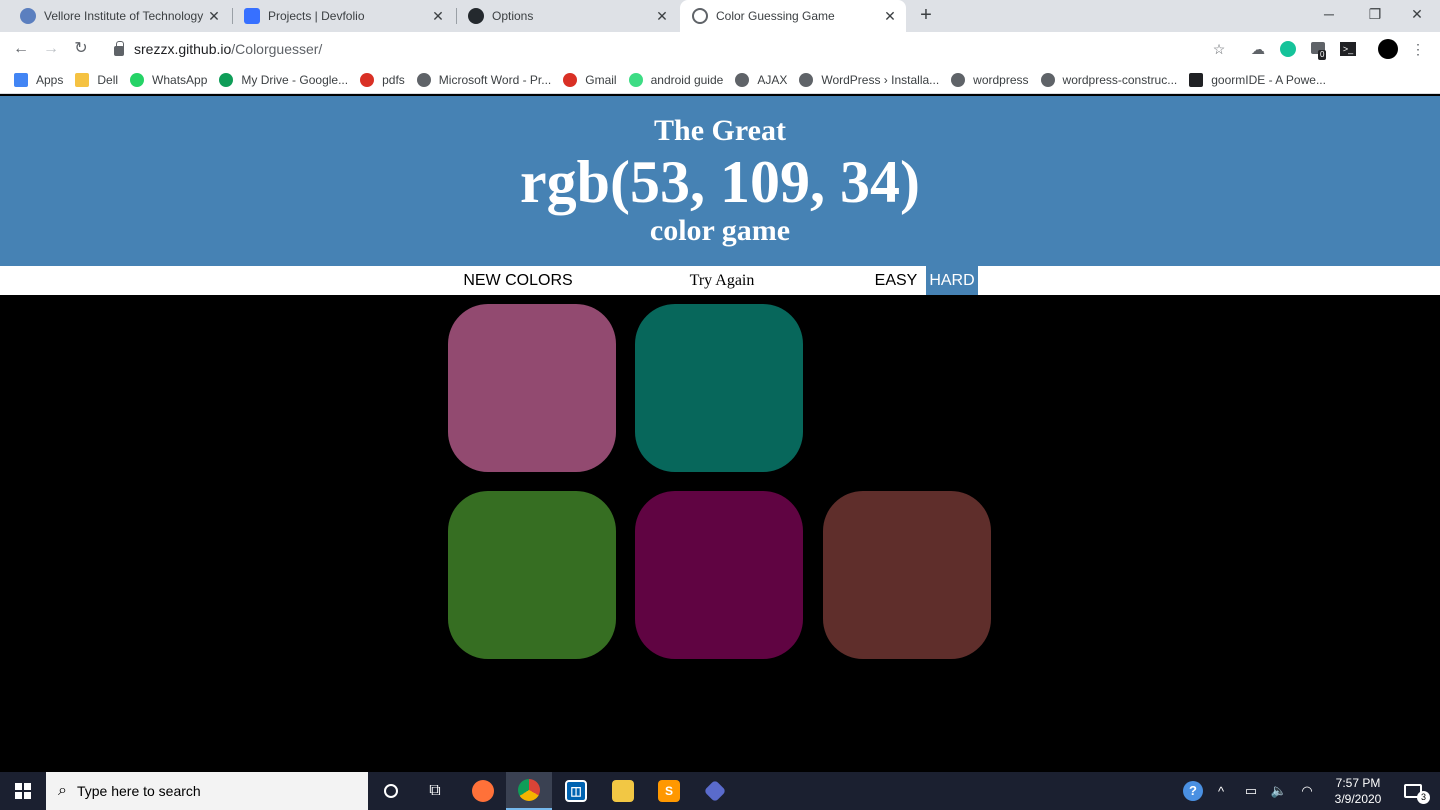 The height and width of the screenshot is (810, 1440). Describe the element at coordinates (1279, 791) in the screenshot. I see `volume-muted-icon: 🔈` at that location.